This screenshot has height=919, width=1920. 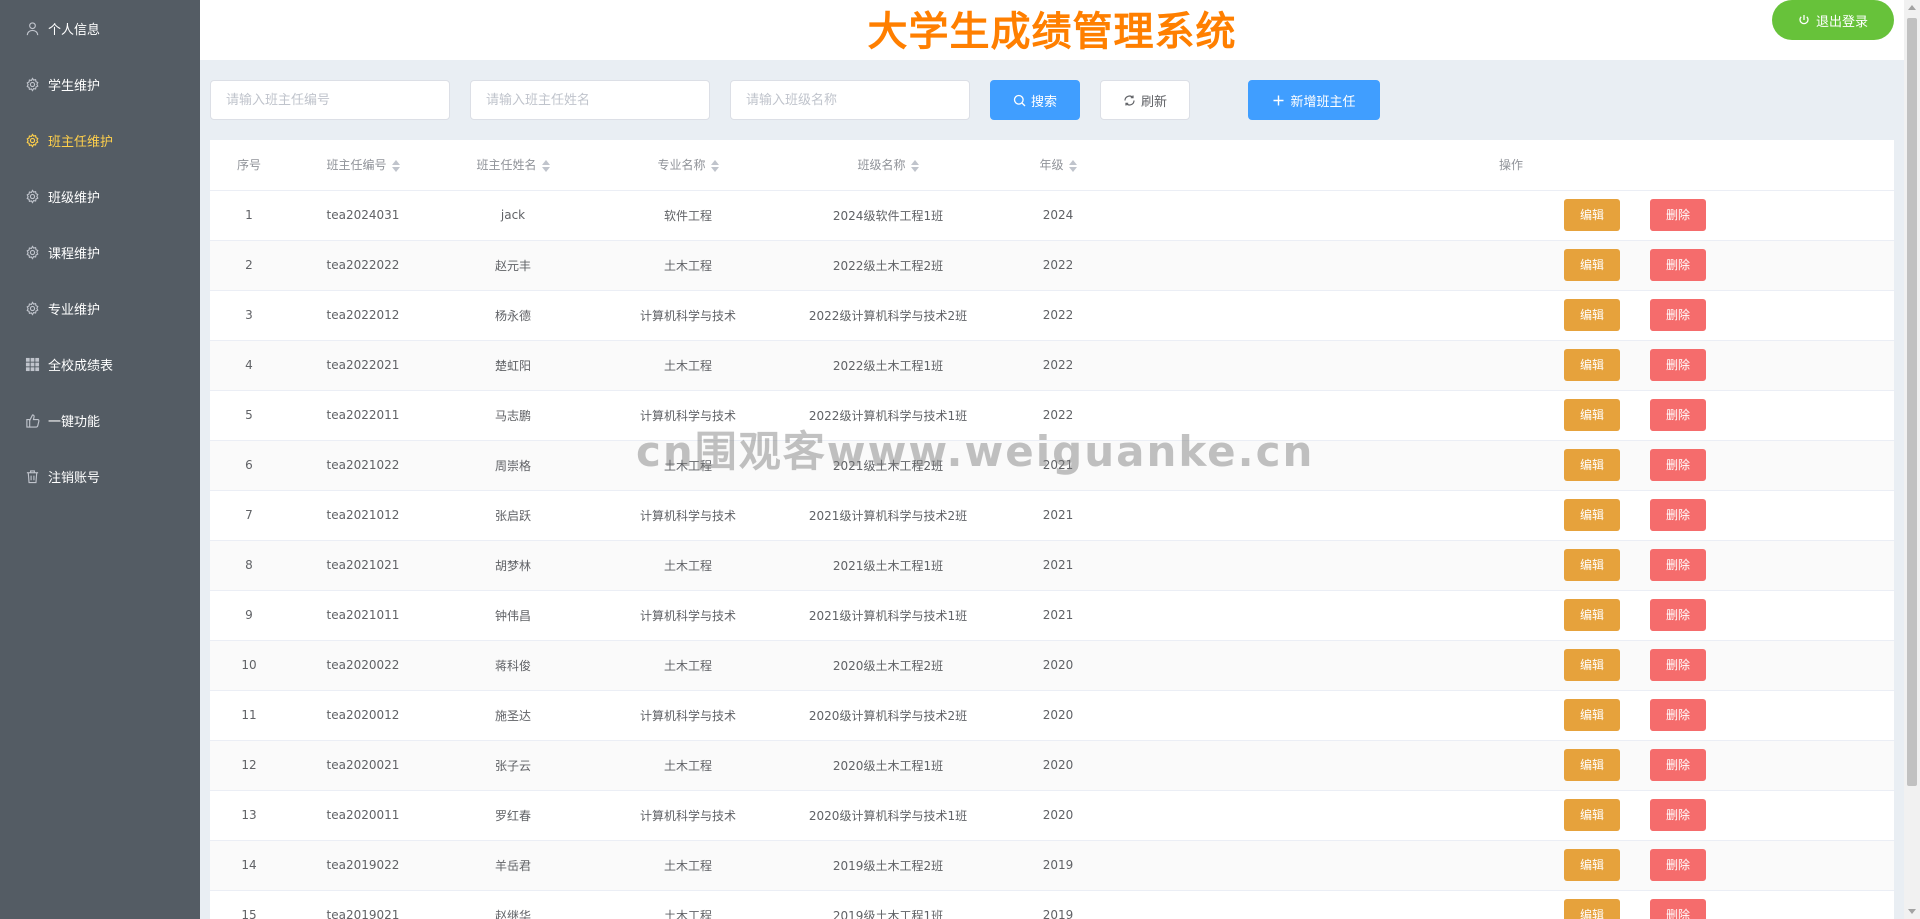 I want to click on sidebar-item-one-click: 一键功能, so click(x=100, y=420).